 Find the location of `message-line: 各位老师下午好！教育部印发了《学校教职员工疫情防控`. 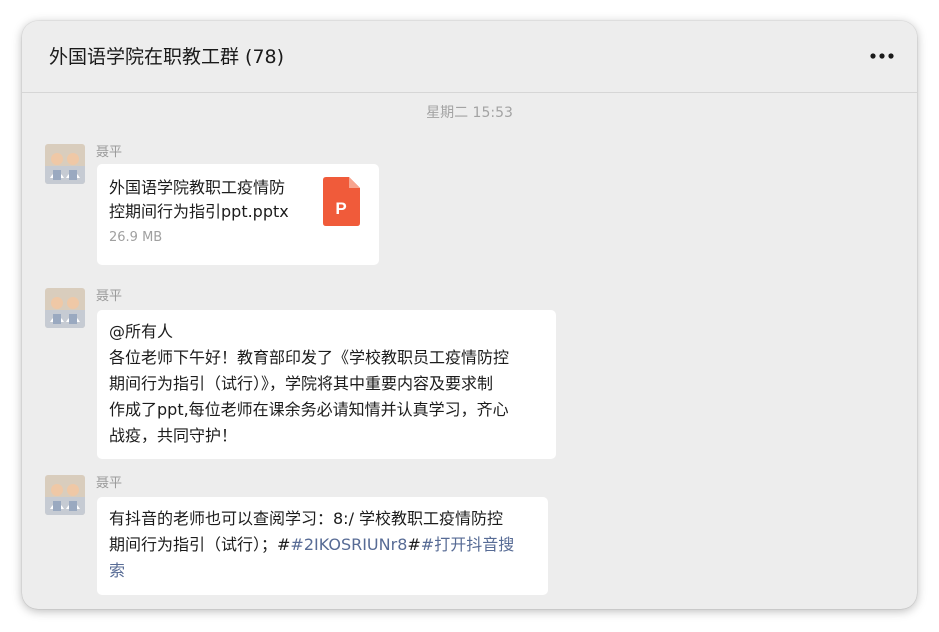

message-line: 各位老师下午好！教育部印发了《学校教职员工疫情防控 is located at coordinates (309, 357).